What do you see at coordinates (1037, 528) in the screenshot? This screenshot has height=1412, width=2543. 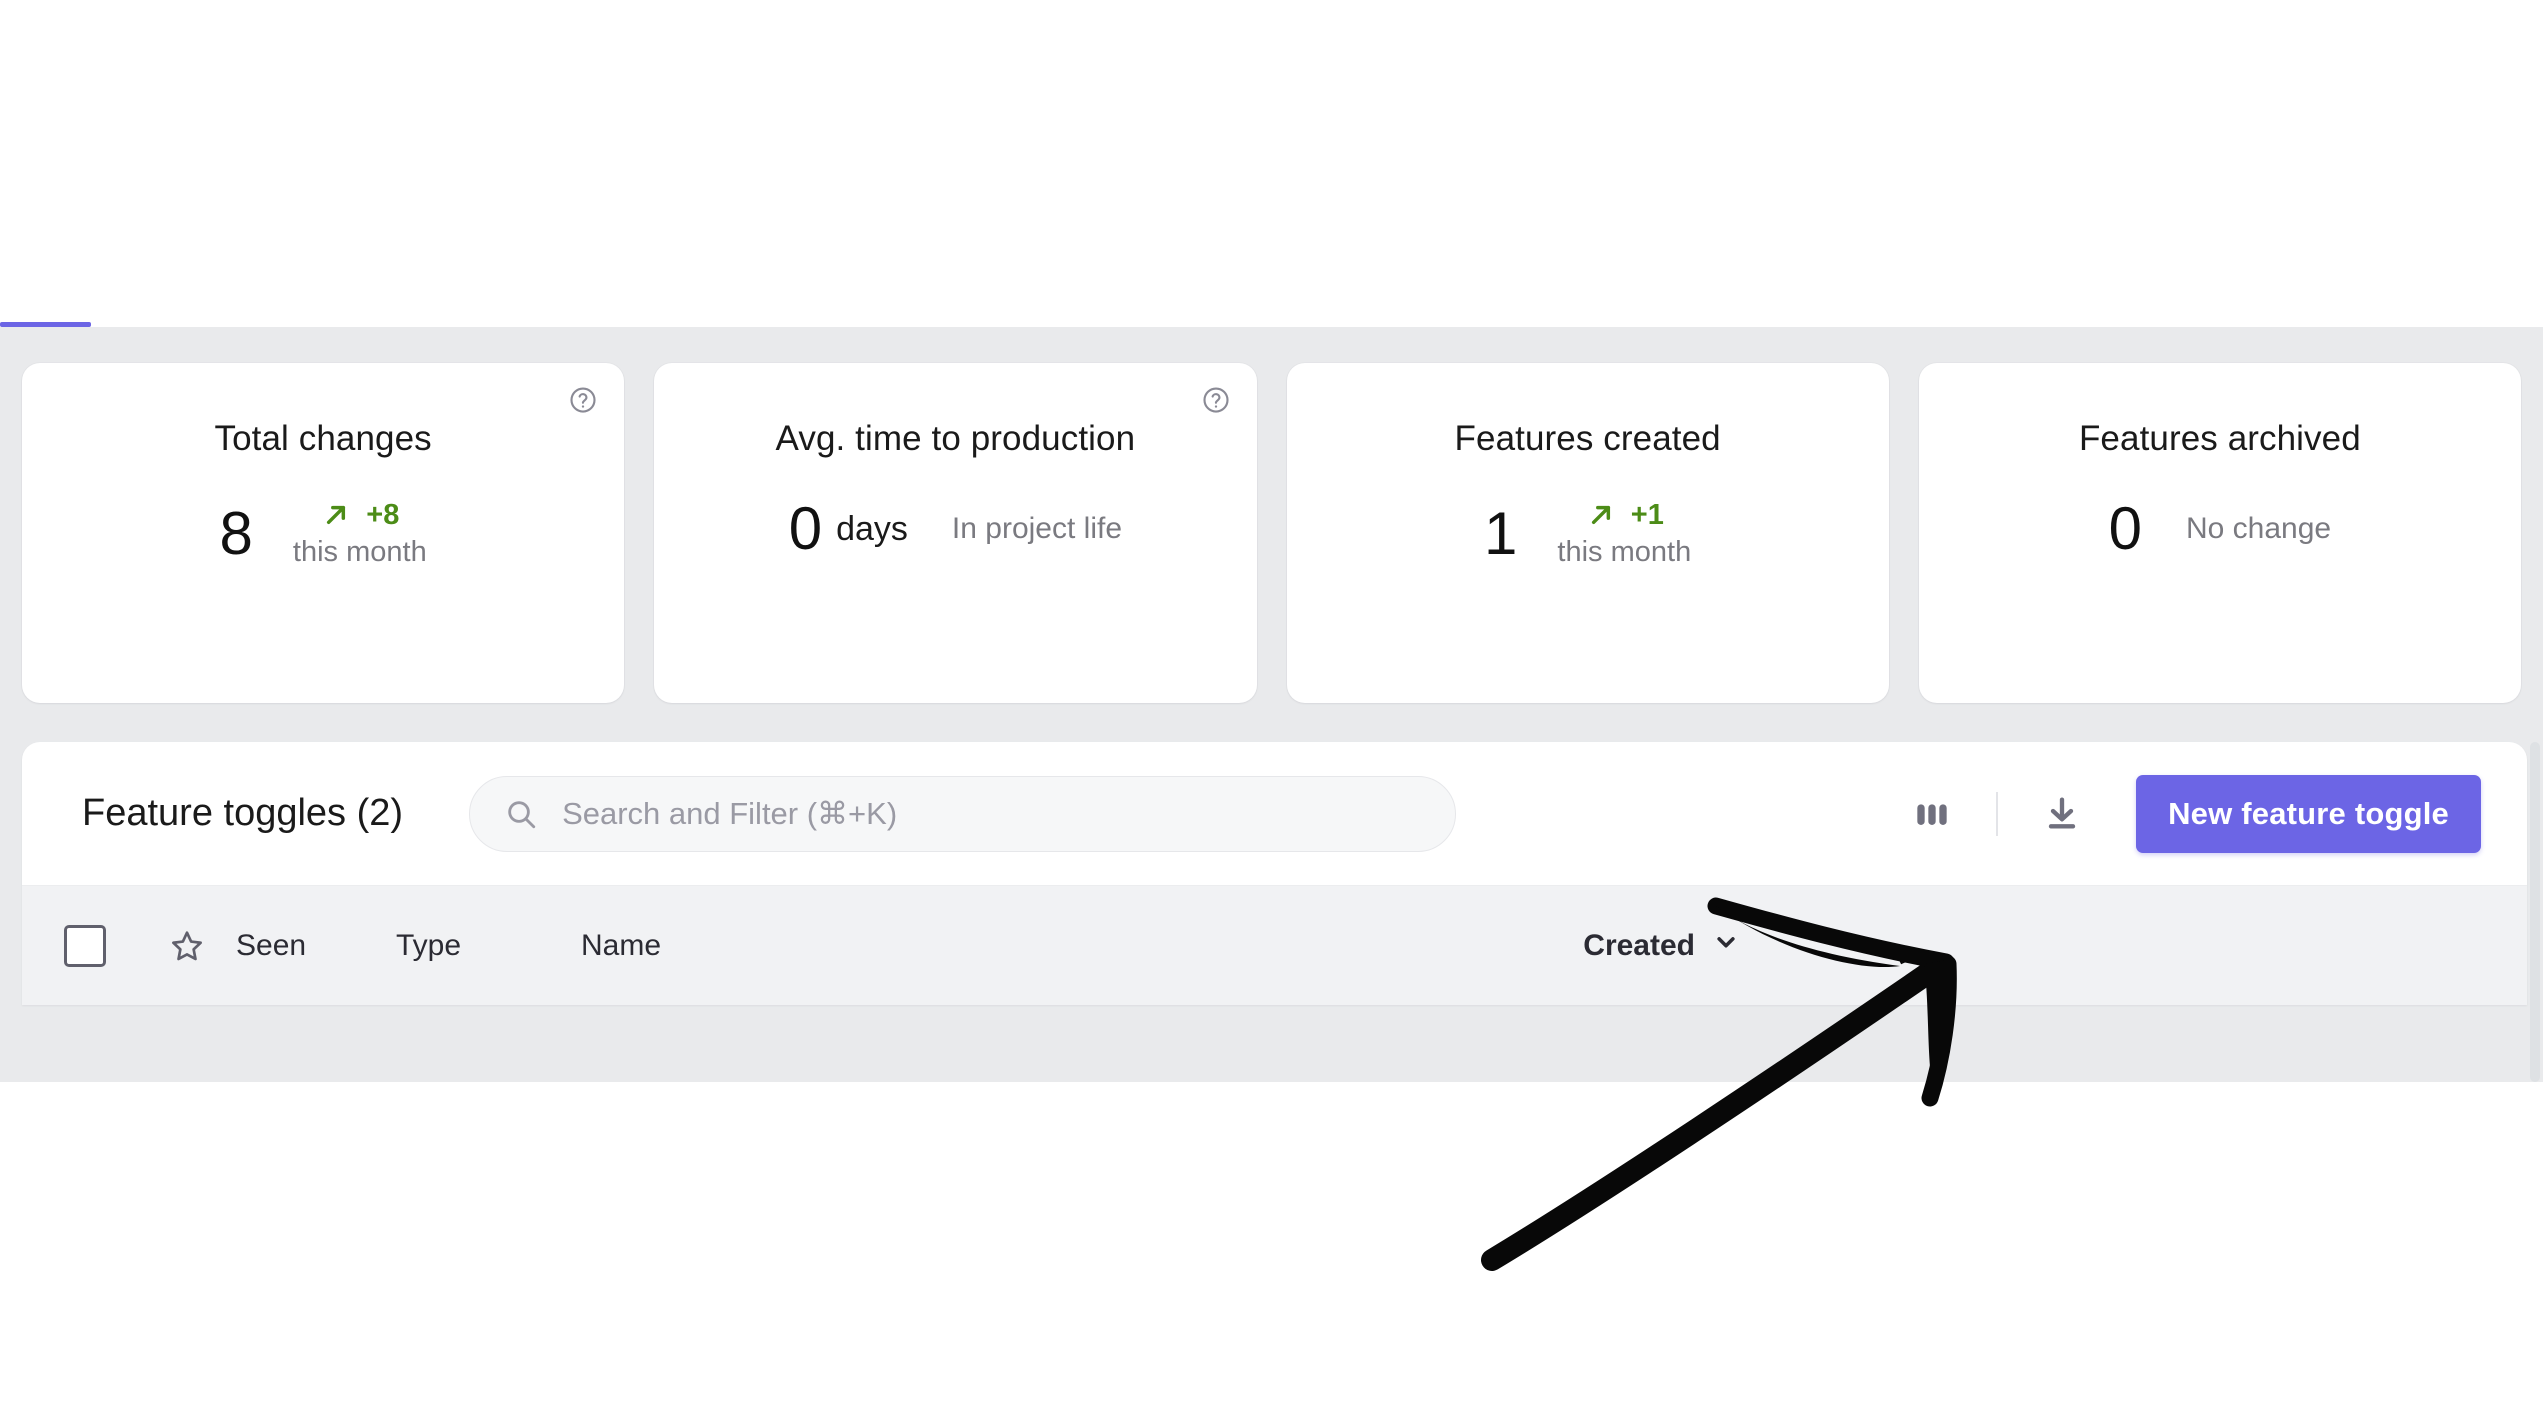 I see `stat-card-subtext: In project life` at bounding box center [1037, 528].